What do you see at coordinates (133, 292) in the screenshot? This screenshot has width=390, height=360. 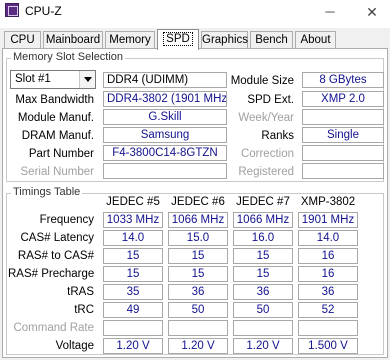 I see `timings-cell: 35` at bounding box center [133, 292].